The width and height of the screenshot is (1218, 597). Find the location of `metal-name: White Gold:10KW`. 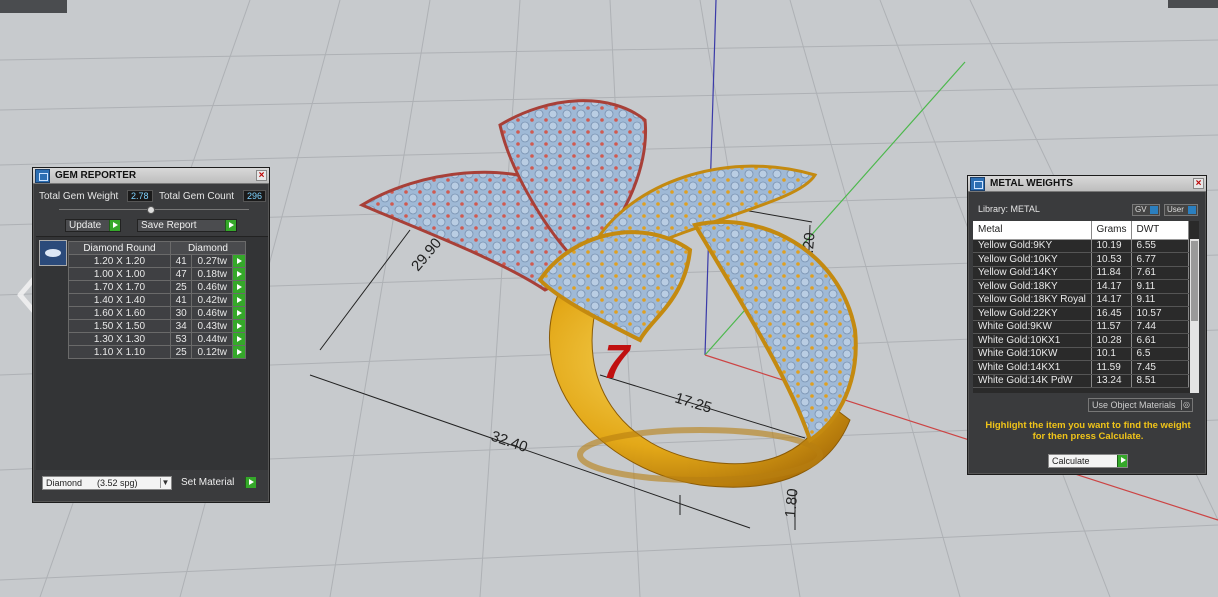

metal-name: White Gold:10KW is located at coordinates (1032, 354).